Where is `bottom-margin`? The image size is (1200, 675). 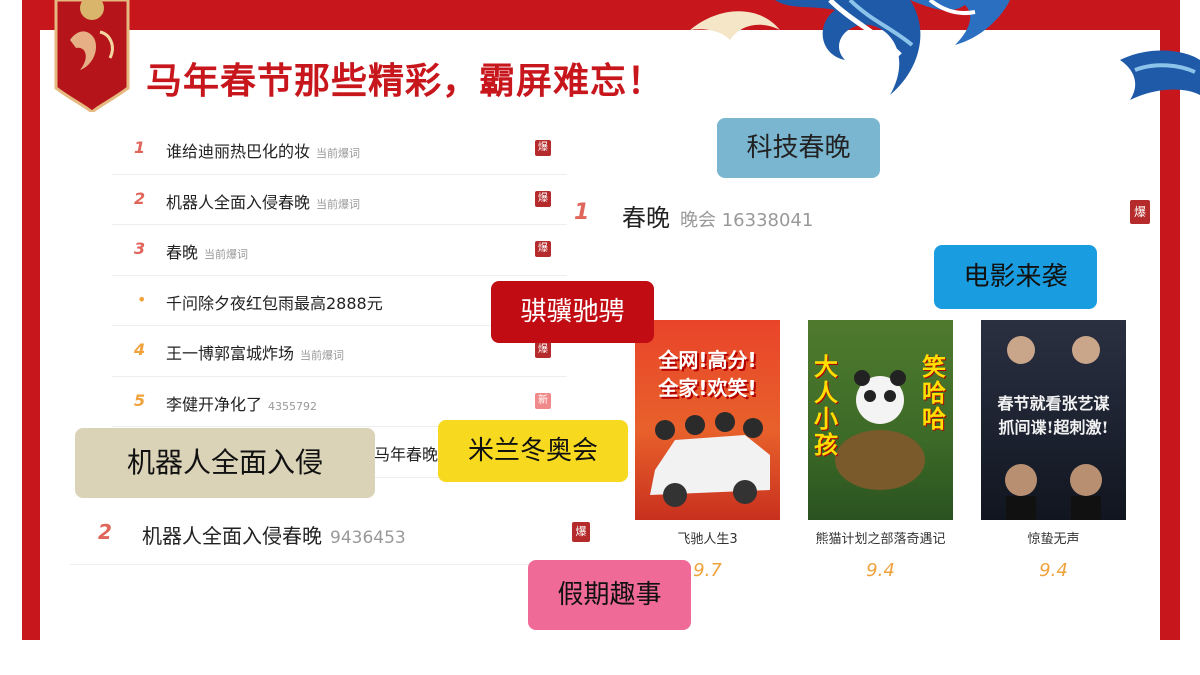
bottom-margin is located at coordinates (600, 657).